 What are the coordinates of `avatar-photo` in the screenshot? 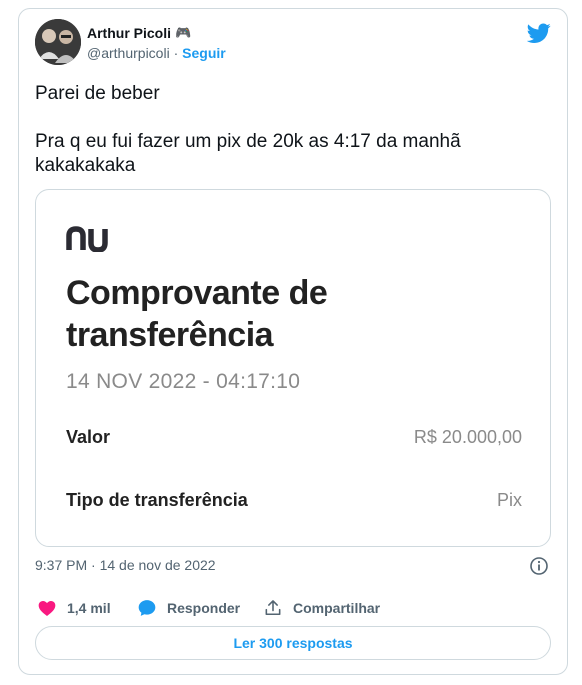 It's located at (58, 42).